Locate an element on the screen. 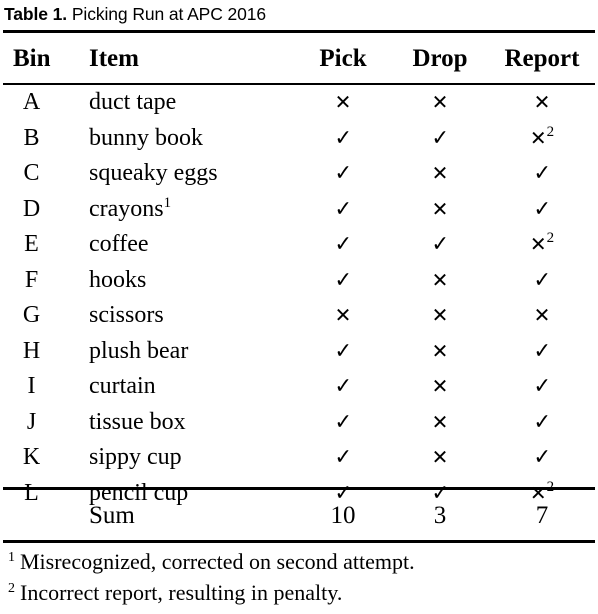 Image resolution: width=598 pixels, height=614 pixels. cell-bin: B is located at coordinates (31, 137).